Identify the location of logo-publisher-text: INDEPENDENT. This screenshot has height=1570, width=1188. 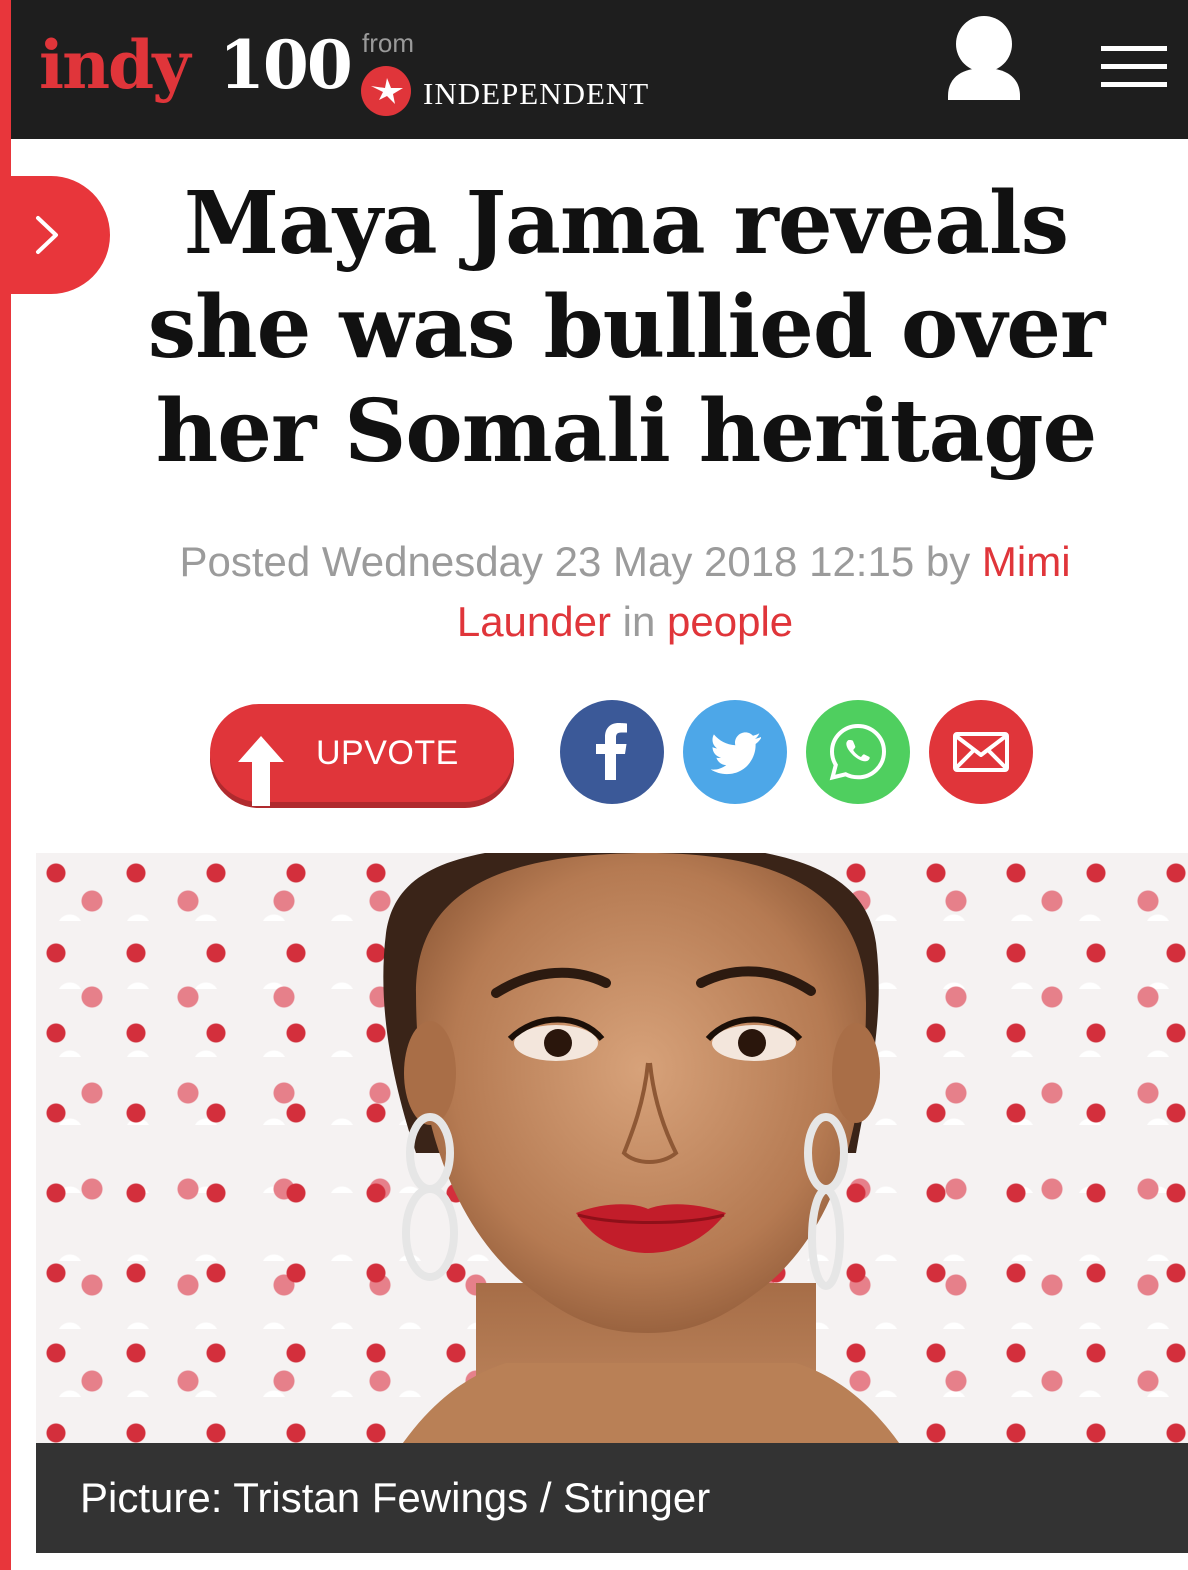
(536, 93).